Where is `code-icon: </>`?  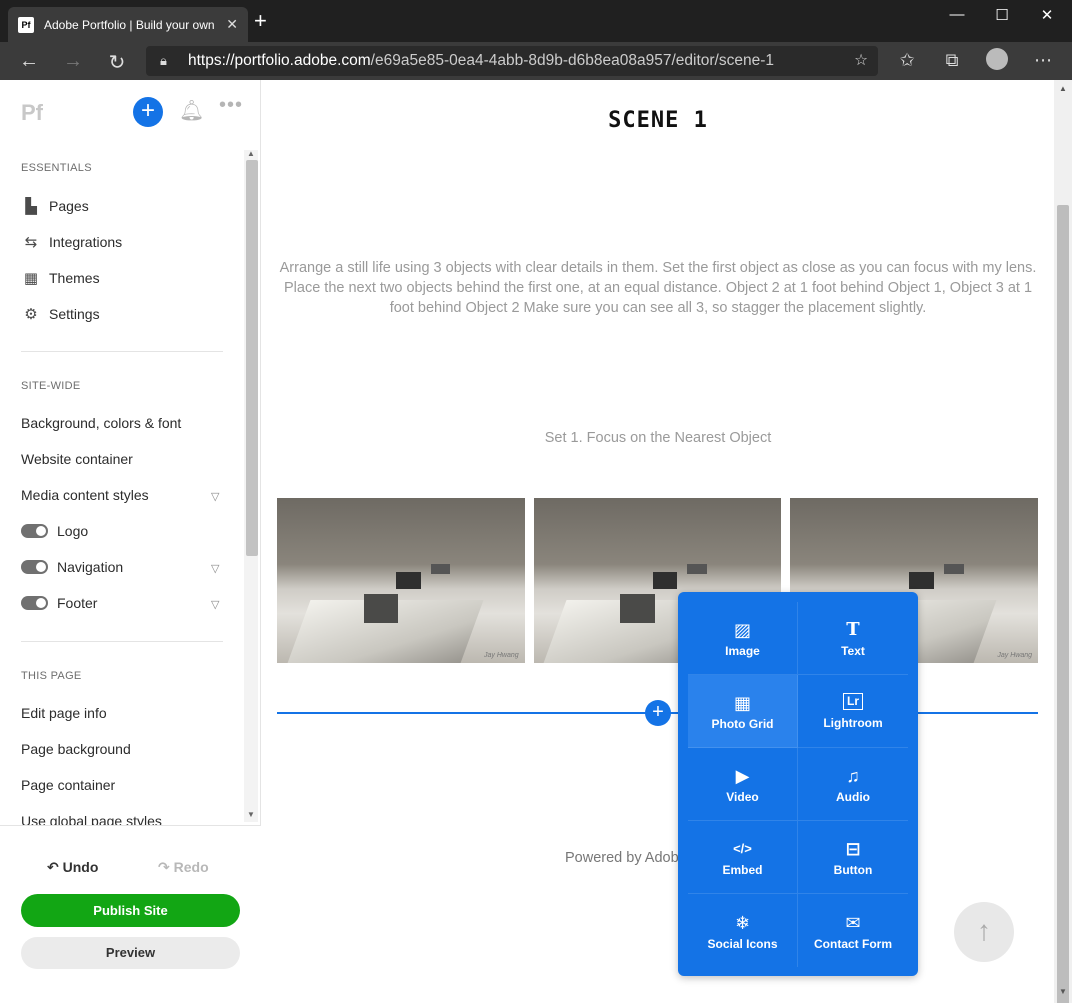 code-icon: </> is located at coordinates (742, 848).